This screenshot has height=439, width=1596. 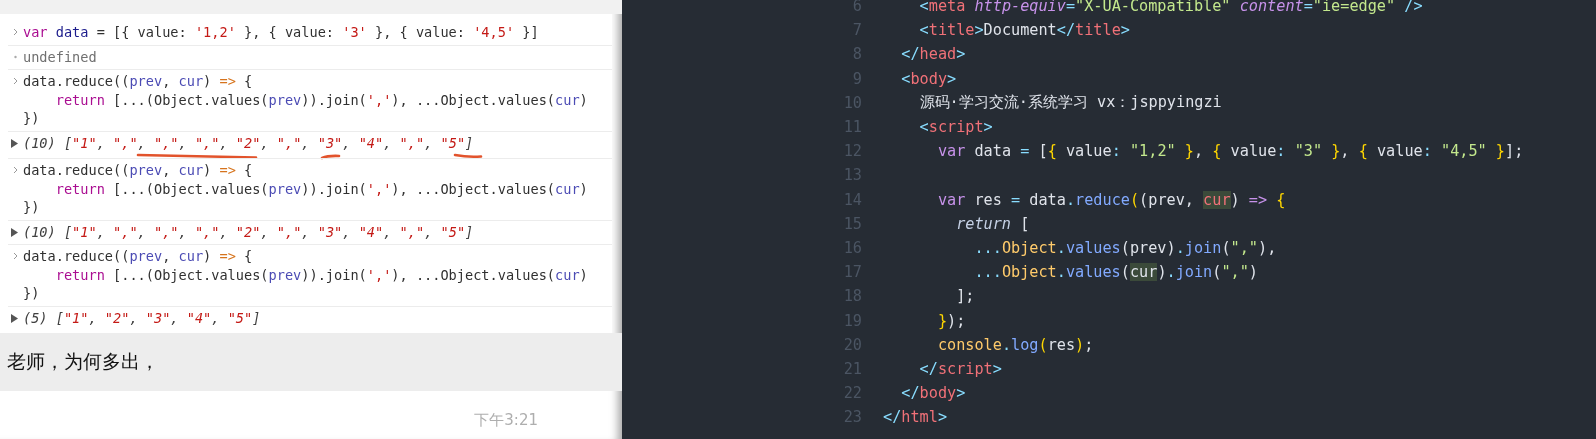 What do you see at coordinates (965, 296) in the screenshot?
I see `code-line: ];` at bounding box center [965, 296].